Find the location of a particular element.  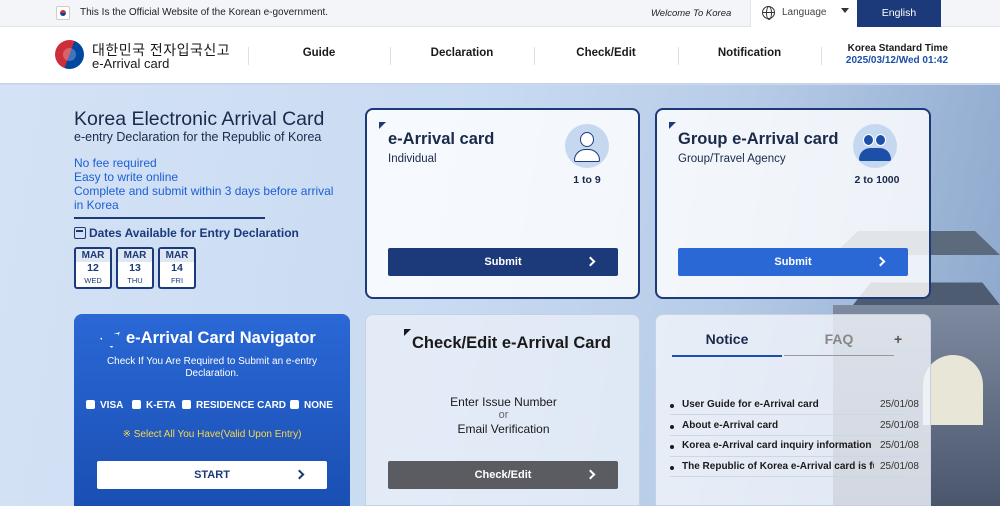

keta-checkbox: K-ETA is located at coordinates (154, 406).